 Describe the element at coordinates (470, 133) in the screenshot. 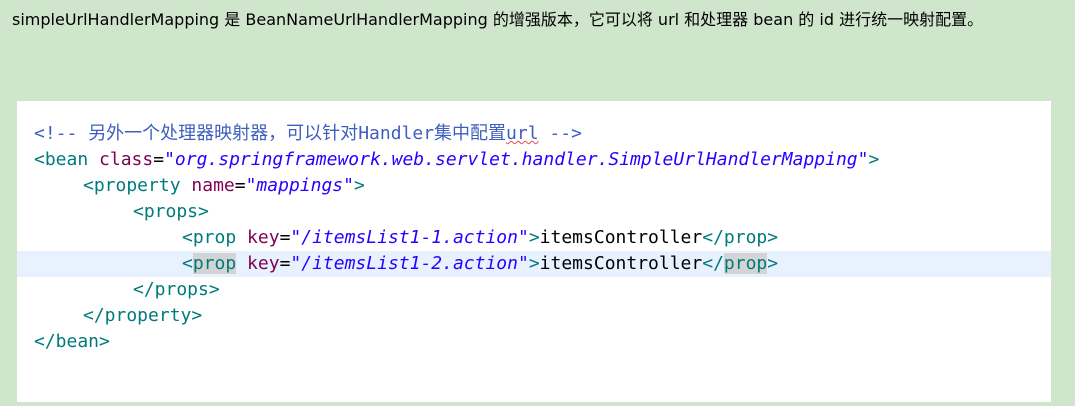

I see `comment-cjk2: 集中配置` at that location.